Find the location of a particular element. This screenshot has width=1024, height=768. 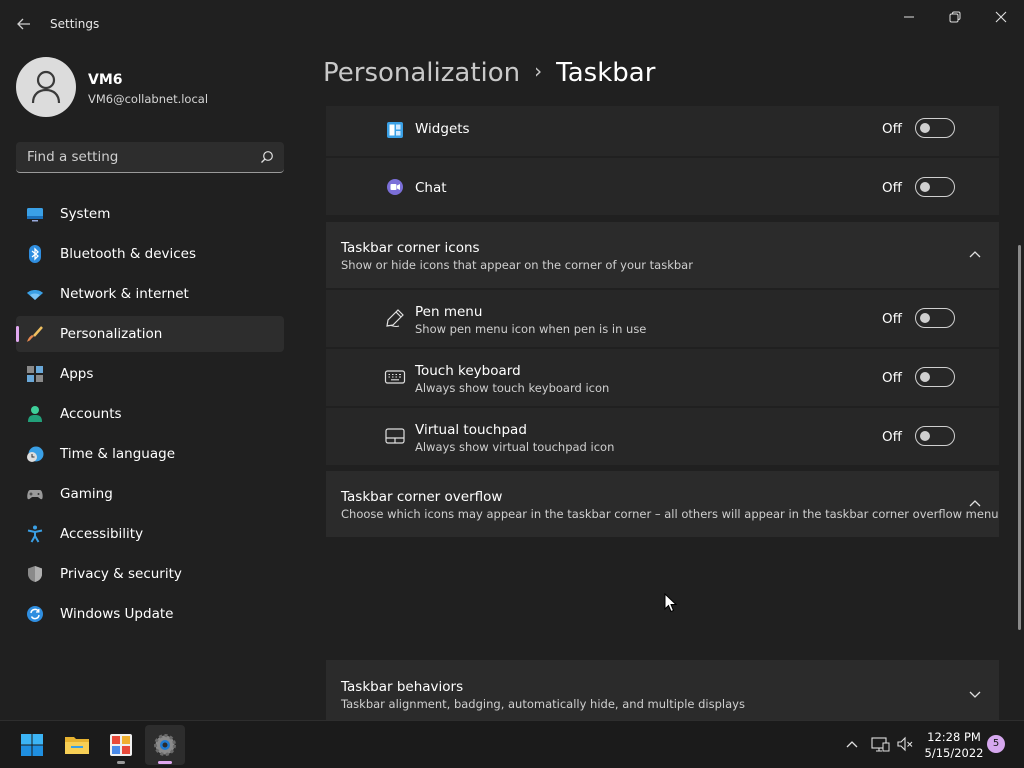

chat-toggle is located at coordinates (935, 187).